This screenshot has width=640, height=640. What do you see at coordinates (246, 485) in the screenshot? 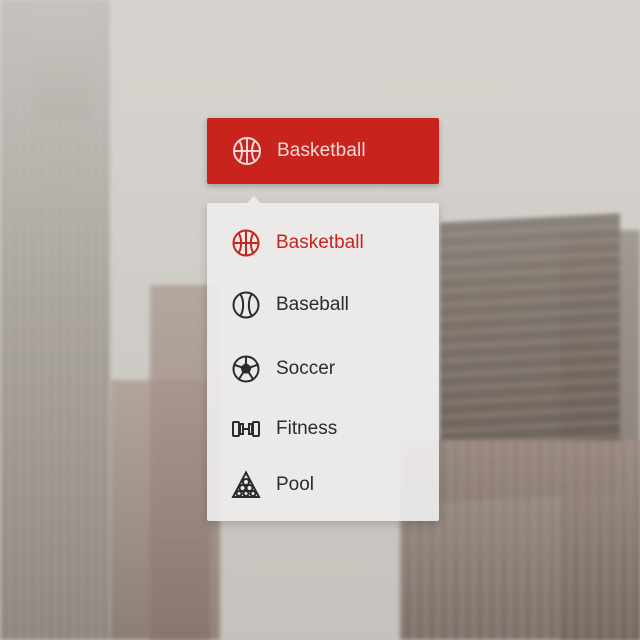
I see `pool-balls-icon` at bounding box center [246, 485].